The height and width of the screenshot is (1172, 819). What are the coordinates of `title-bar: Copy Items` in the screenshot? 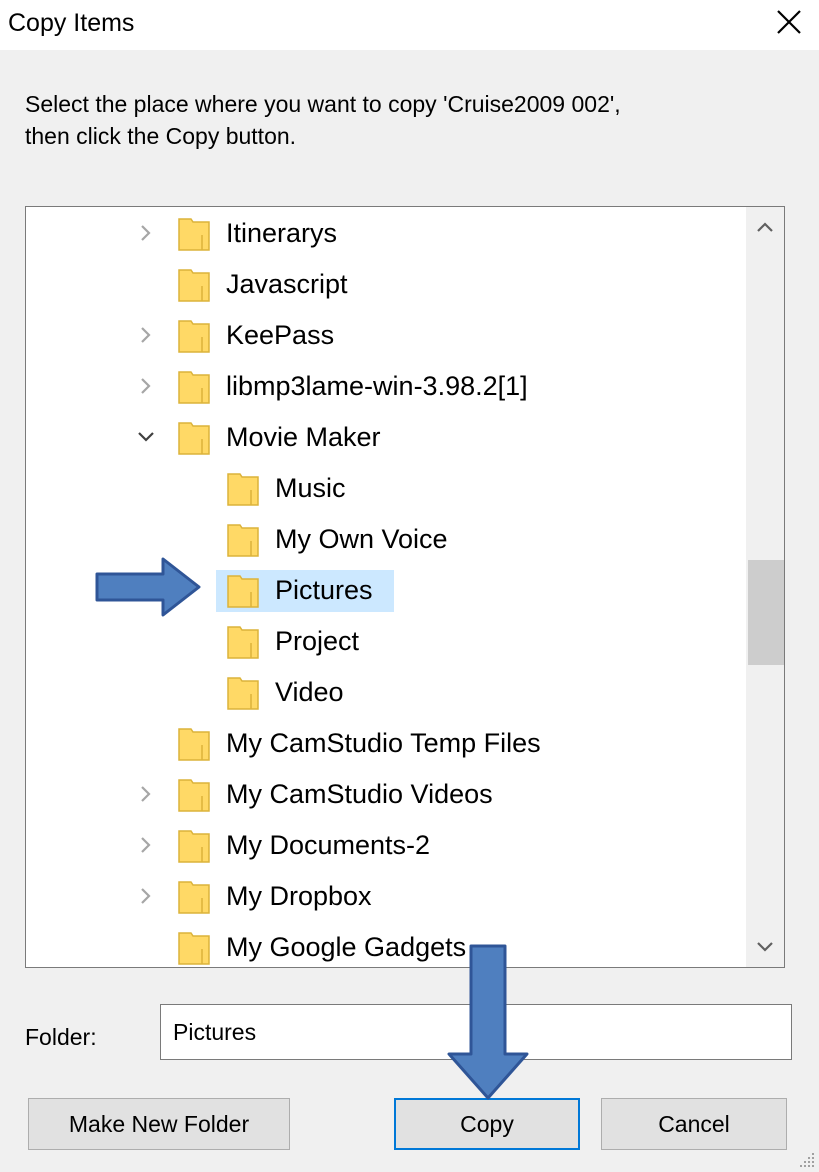 It's located at (409, 25).